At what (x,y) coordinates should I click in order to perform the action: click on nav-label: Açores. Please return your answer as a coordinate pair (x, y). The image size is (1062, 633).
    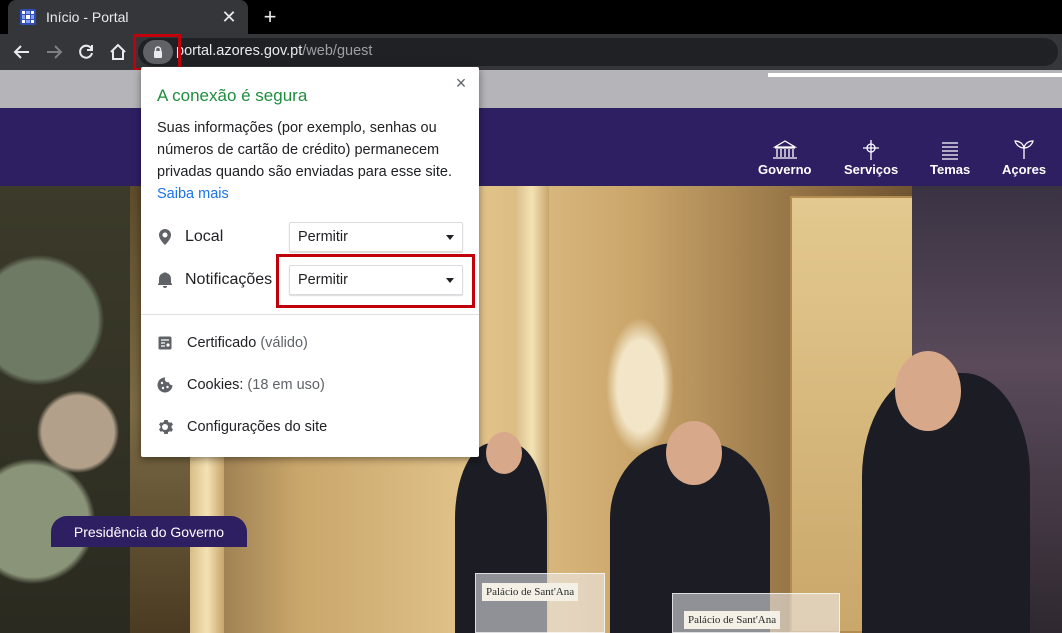
    Looking at the image, I should click on (1024, 169).